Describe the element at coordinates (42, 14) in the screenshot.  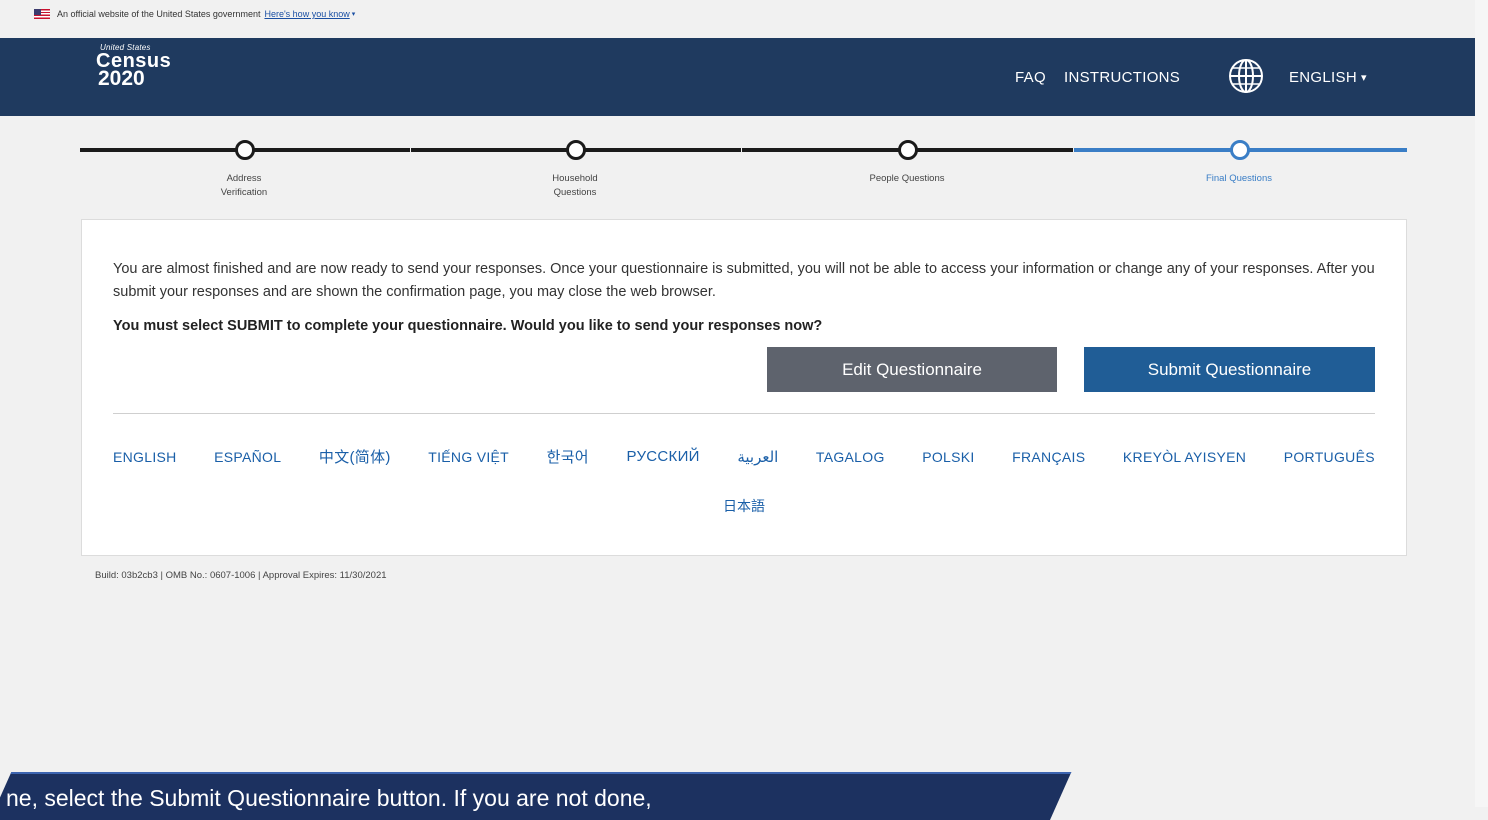
I see `us-flag-icon` at that location.